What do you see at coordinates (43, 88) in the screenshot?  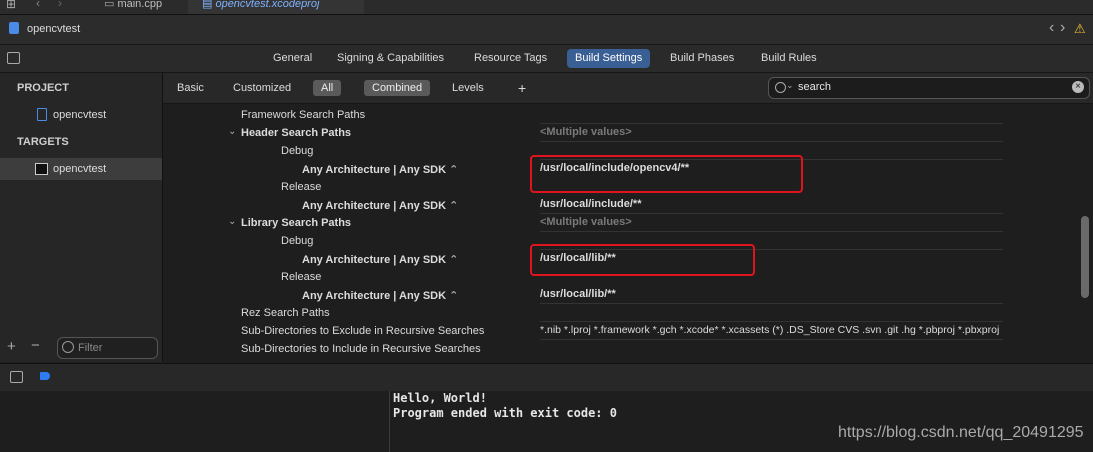 I see `project-header: PROJECT` at bounding box center [43, 88].